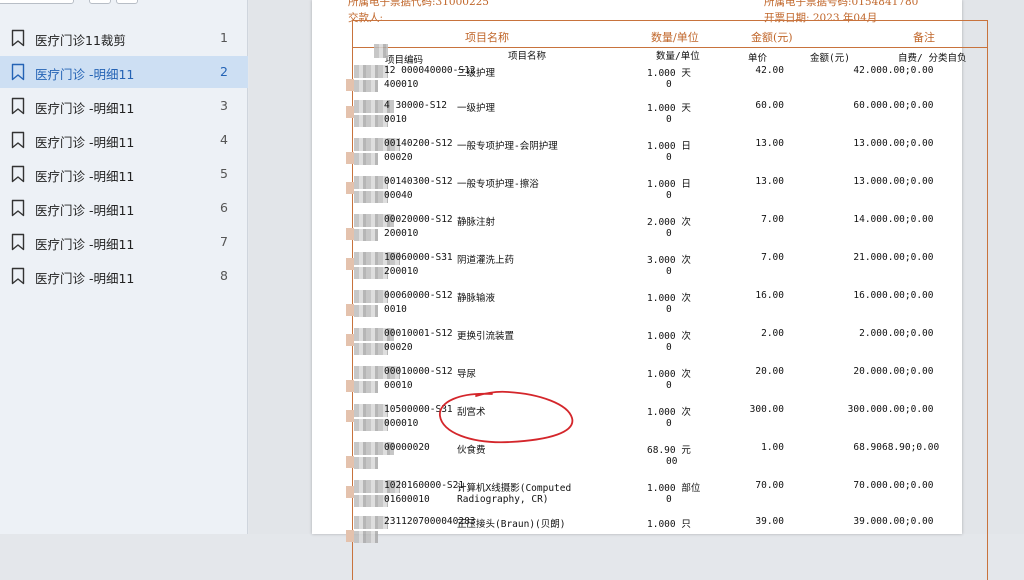  Describe the element at coordinates (769, 485) in the screenshot. I see `item-price: 70.00` at that location.